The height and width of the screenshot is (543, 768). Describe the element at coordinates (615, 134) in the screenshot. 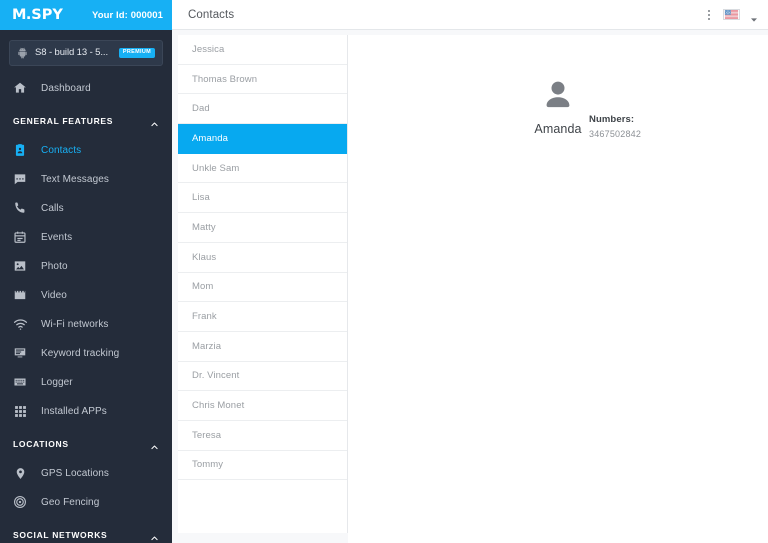

I see `numbers-value: 3467502842` at that location.